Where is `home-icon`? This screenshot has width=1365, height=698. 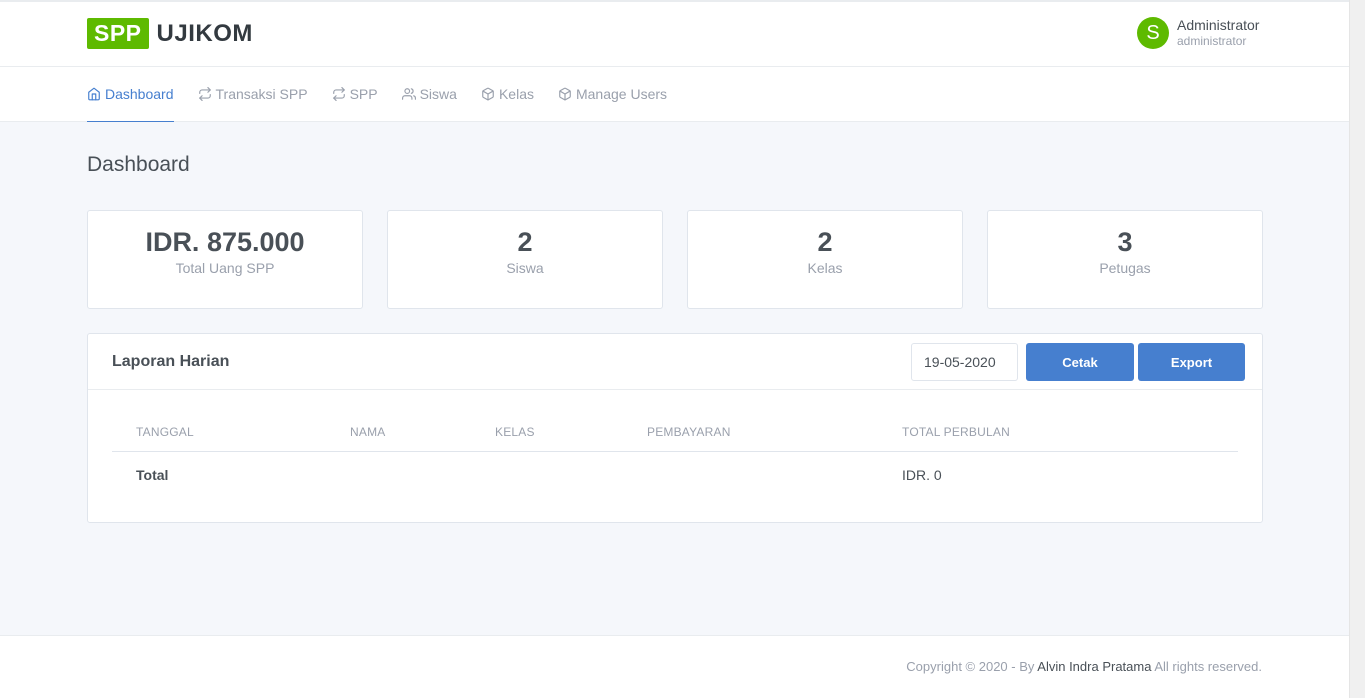 home-icon is located at coordinates (94, 94).